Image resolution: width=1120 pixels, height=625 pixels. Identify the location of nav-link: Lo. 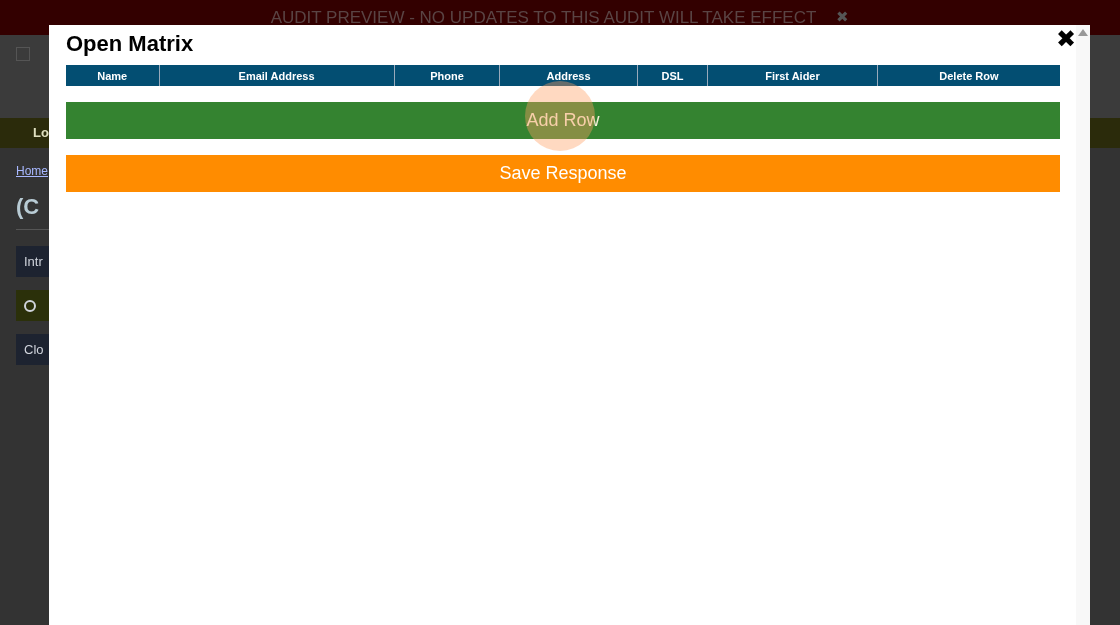
(41, 133).